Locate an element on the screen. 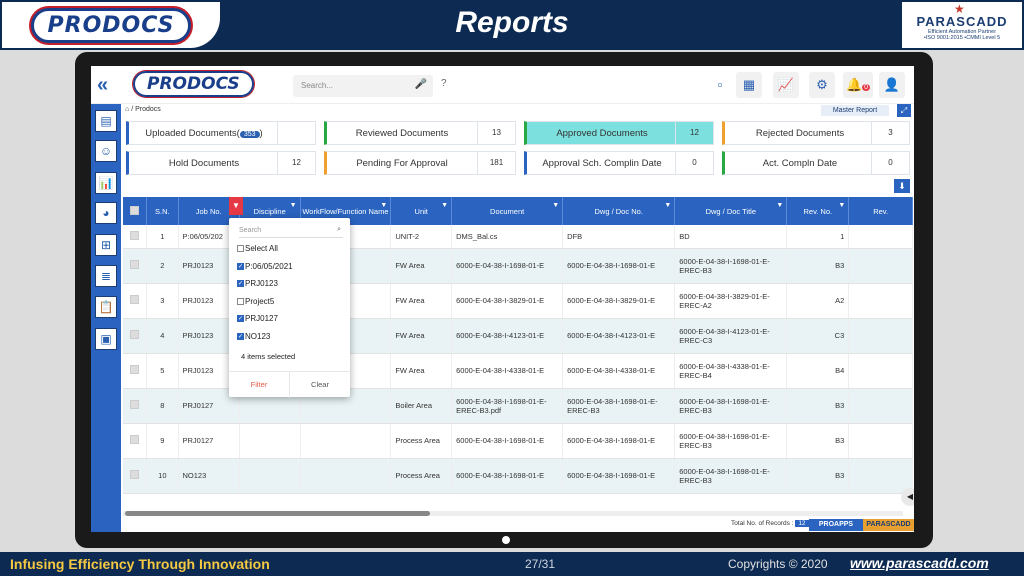 Image resolution: width=1024 pixels, height=576 pixels. users-icon: ☺ is located at coordinates (106, 151).